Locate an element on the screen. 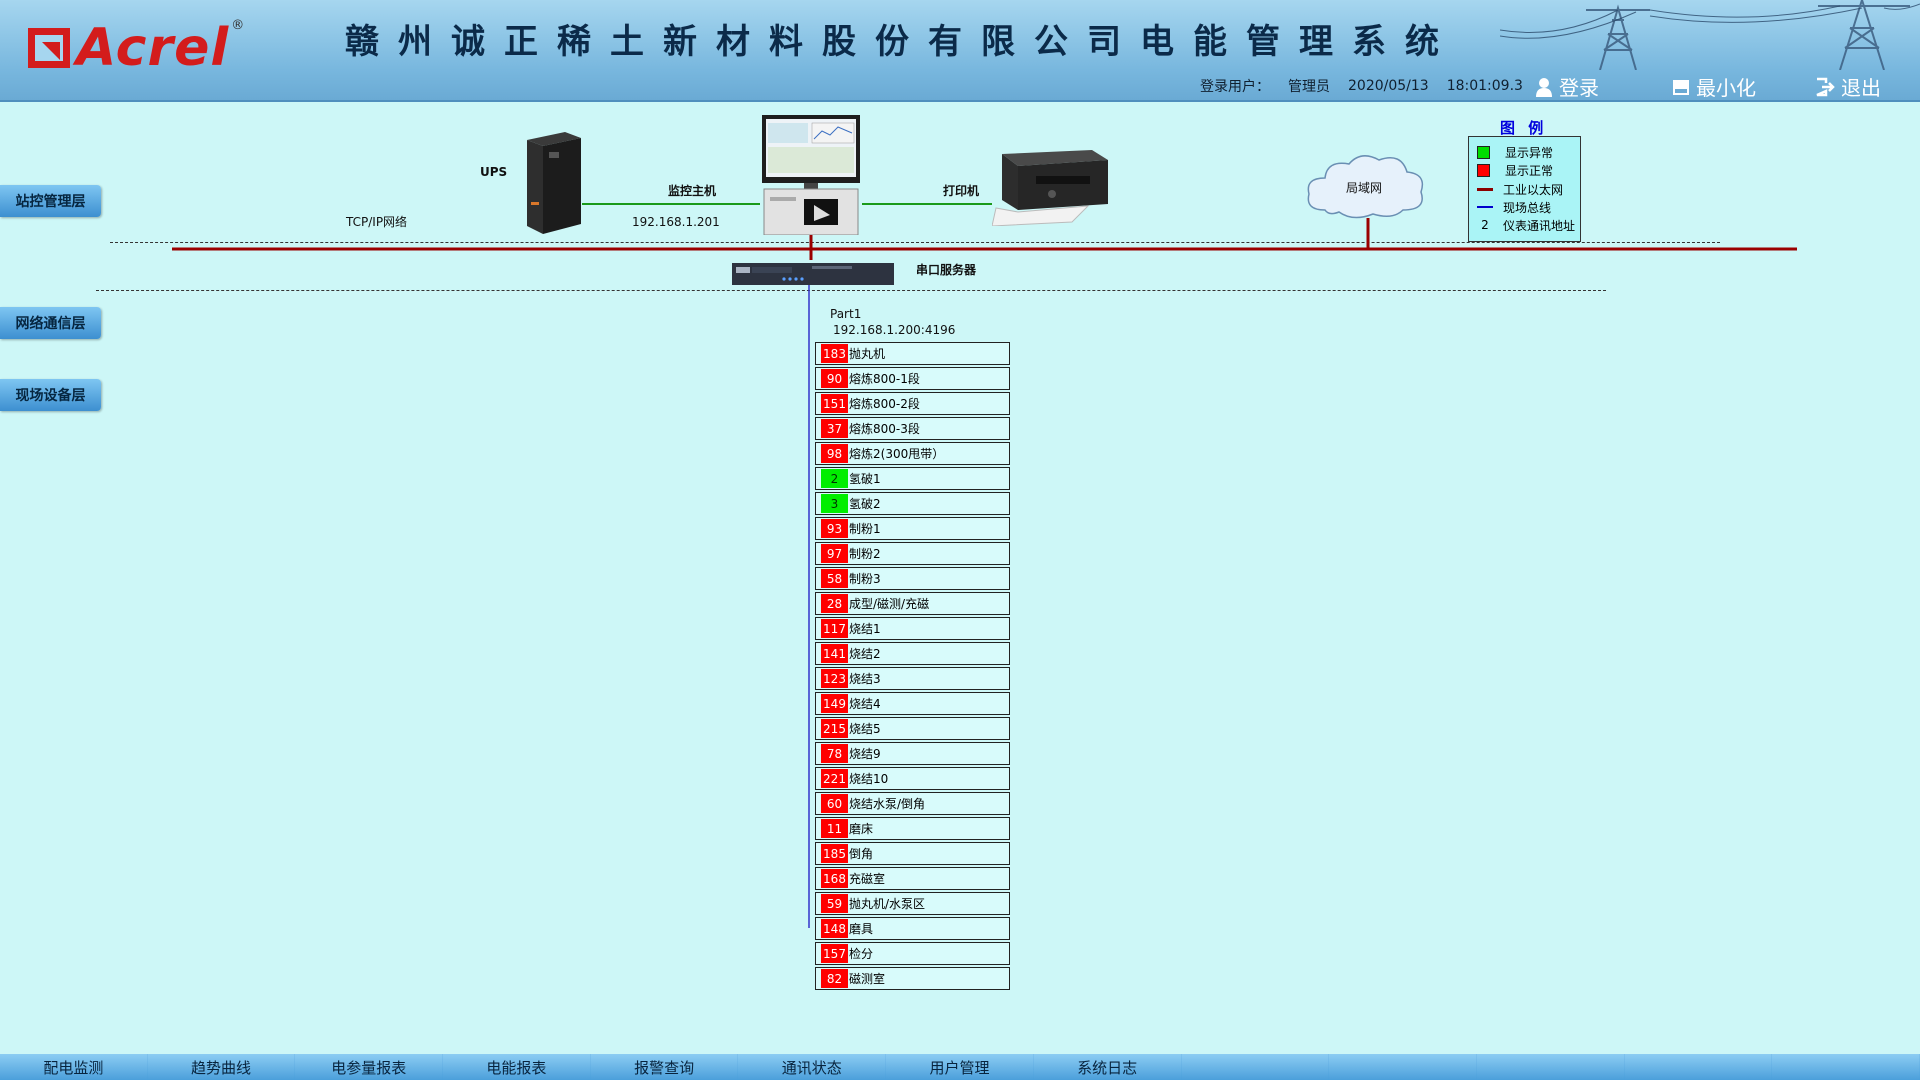 This screenshot has width=1920, height=1080. nav-tab: 报警查询 is located at coordinates (664, 1067).